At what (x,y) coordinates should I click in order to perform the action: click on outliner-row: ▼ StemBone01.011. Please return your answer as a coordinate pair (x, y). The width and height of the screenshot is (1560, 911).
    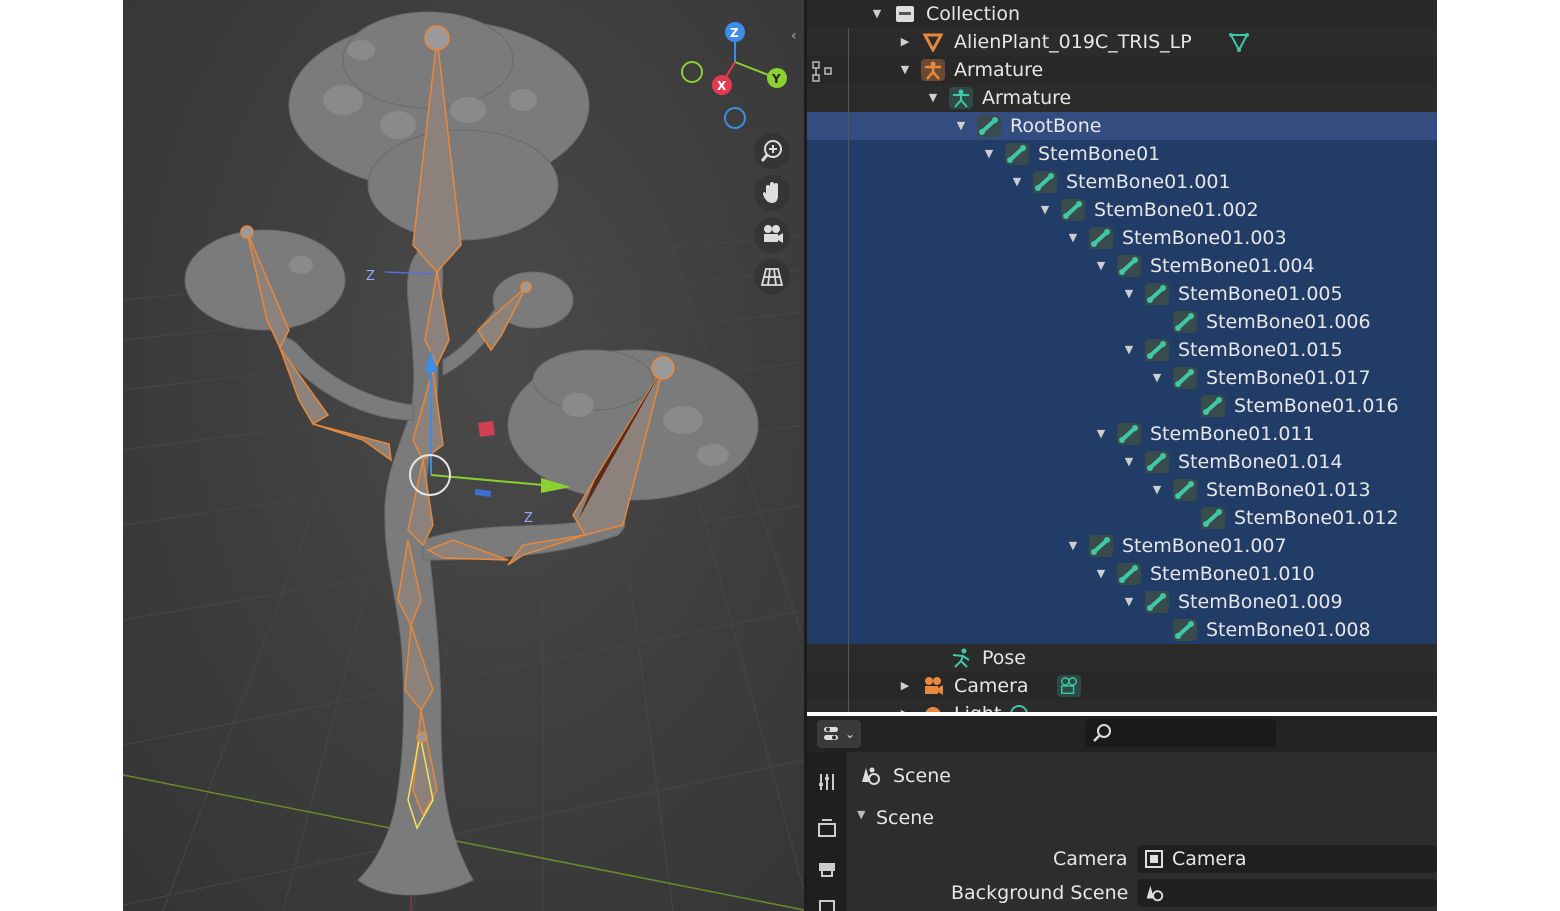
    Looking at the image, I should click on (1122, 434).